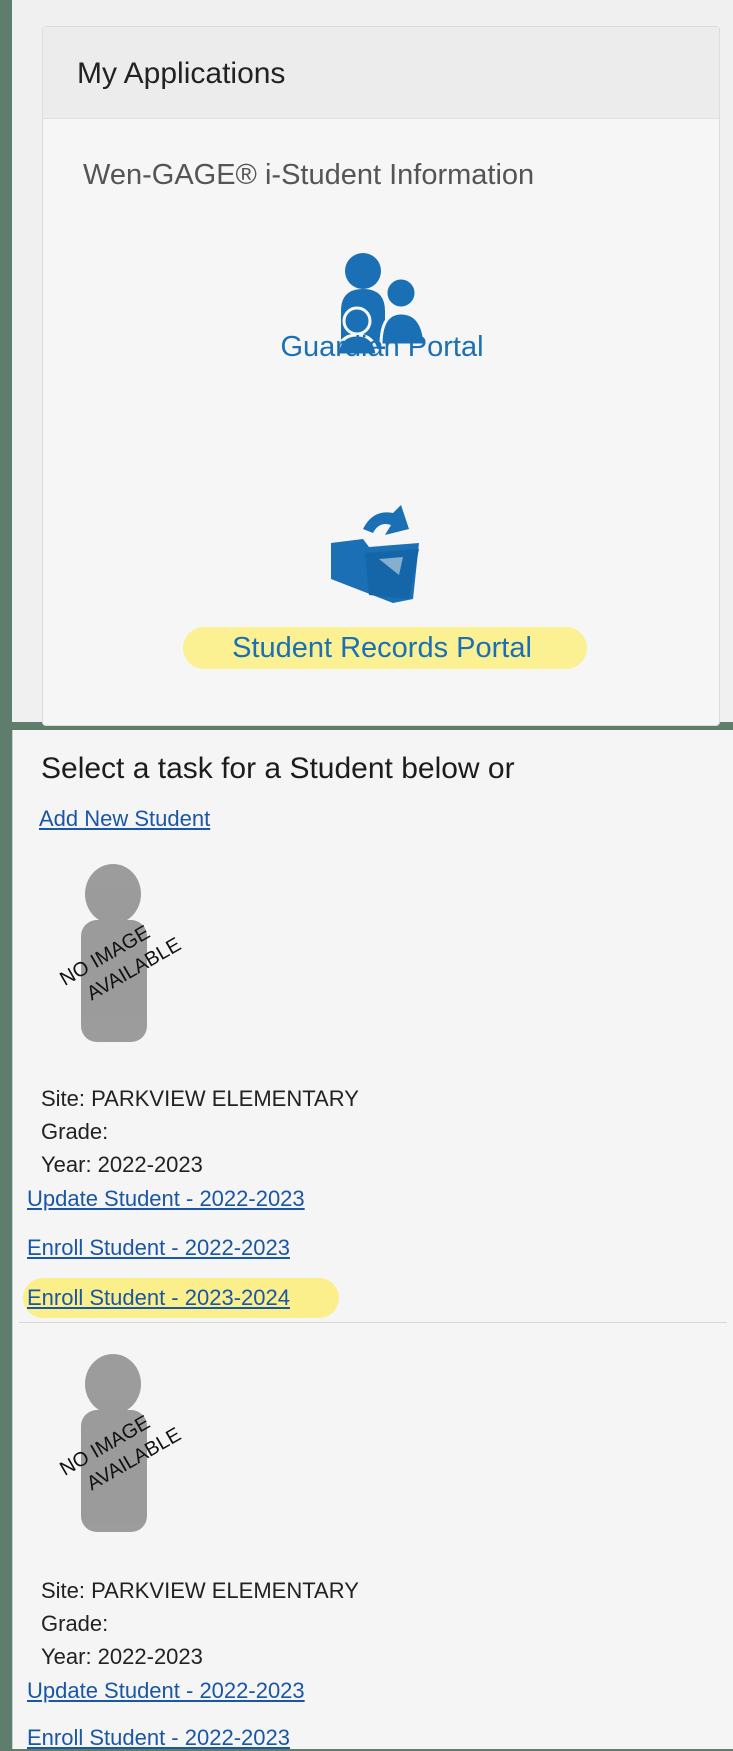  What do you see at coordinates (378, 554) in the screenshot?
I see `folder-icon` at bounding box center [378, 554].